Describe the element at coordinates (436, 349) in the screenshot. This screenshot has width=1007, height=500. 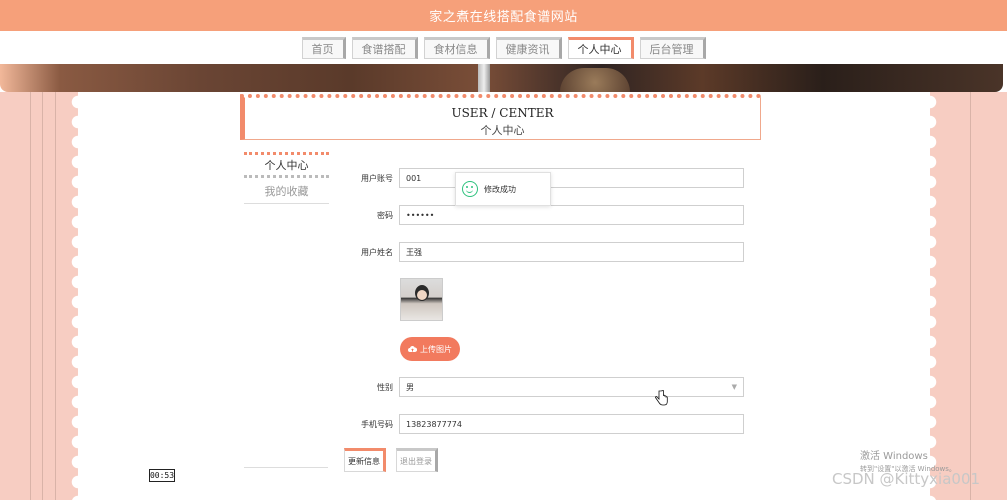
I see `upload-button-label: 上传图片` at that location.